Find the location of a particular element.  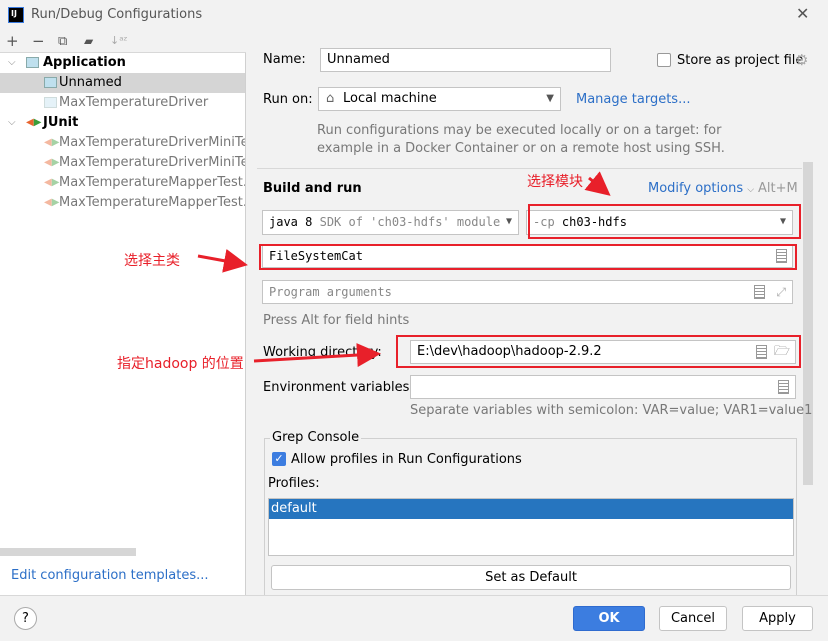

help-button: ? is located at coordinates (25, 618).